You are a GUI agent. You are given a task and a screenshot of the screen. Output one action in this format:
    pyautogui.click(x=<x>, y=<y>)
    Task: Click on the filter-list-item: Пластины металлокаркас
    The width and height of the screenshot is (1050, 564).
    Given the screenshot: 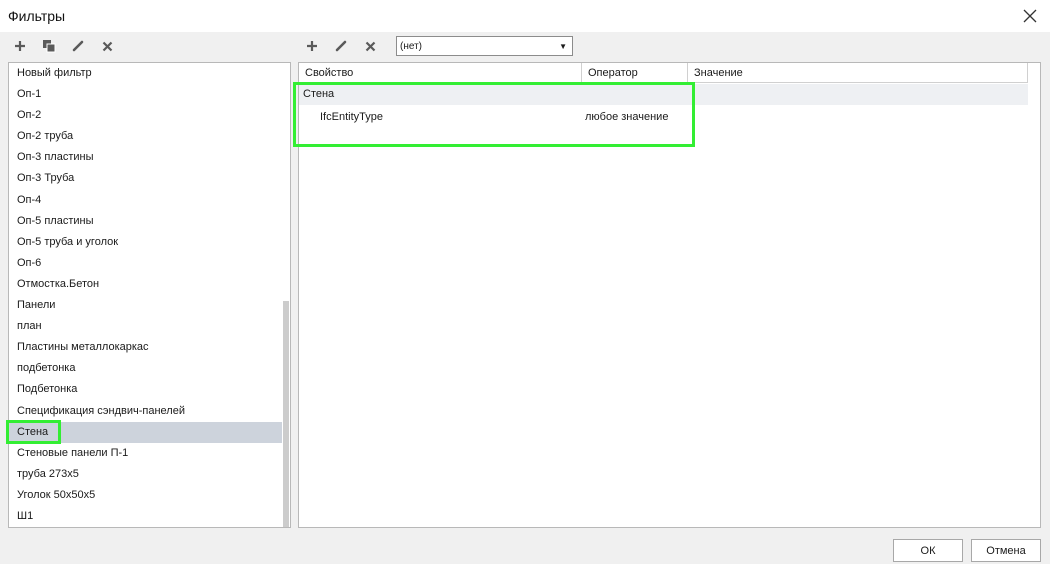 What is the action you would take?
    pyautogui.click(x=149, y=347)
    